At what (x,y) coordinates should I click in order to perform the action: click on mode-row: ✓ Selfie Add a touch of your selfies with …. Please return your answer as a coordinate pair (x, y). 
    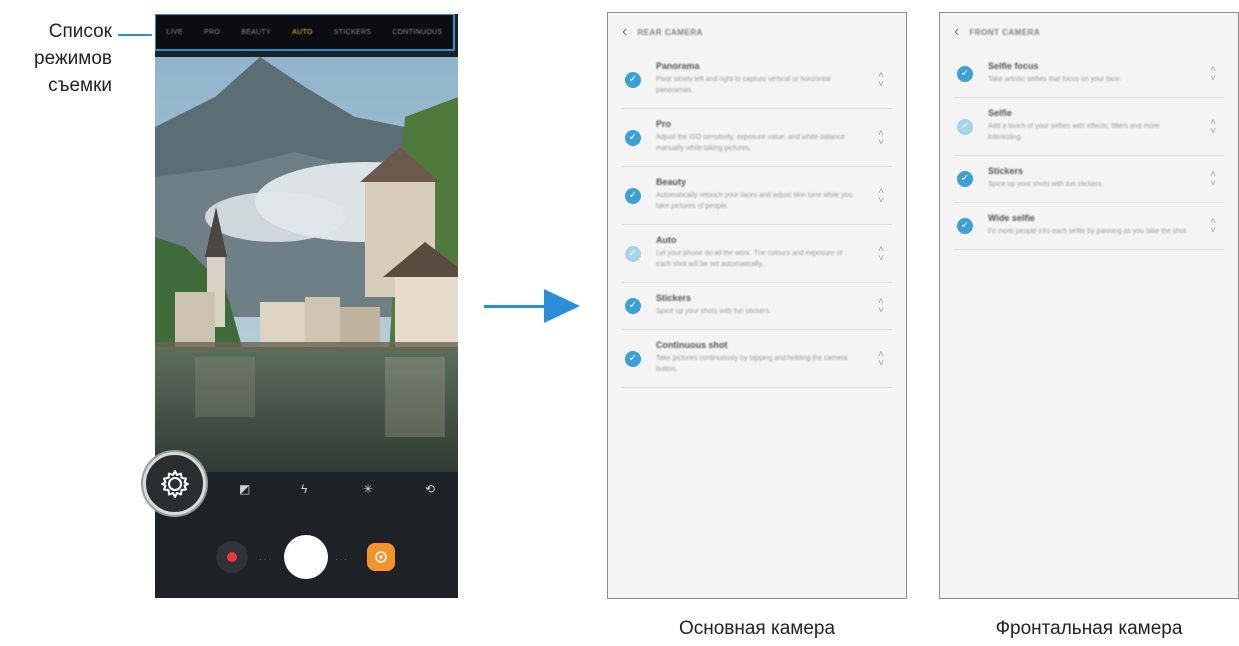
    Looking at the image, I should click on (1089, 127).